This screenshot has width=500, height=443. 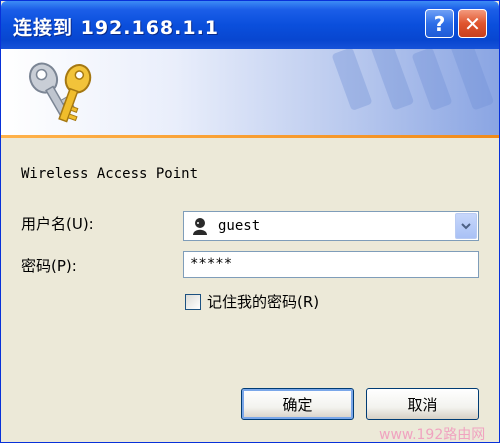 What do you see at coordinates (211, 264) in the screenshot?
I see `password-value: *****` at bounding box center [211, 264].